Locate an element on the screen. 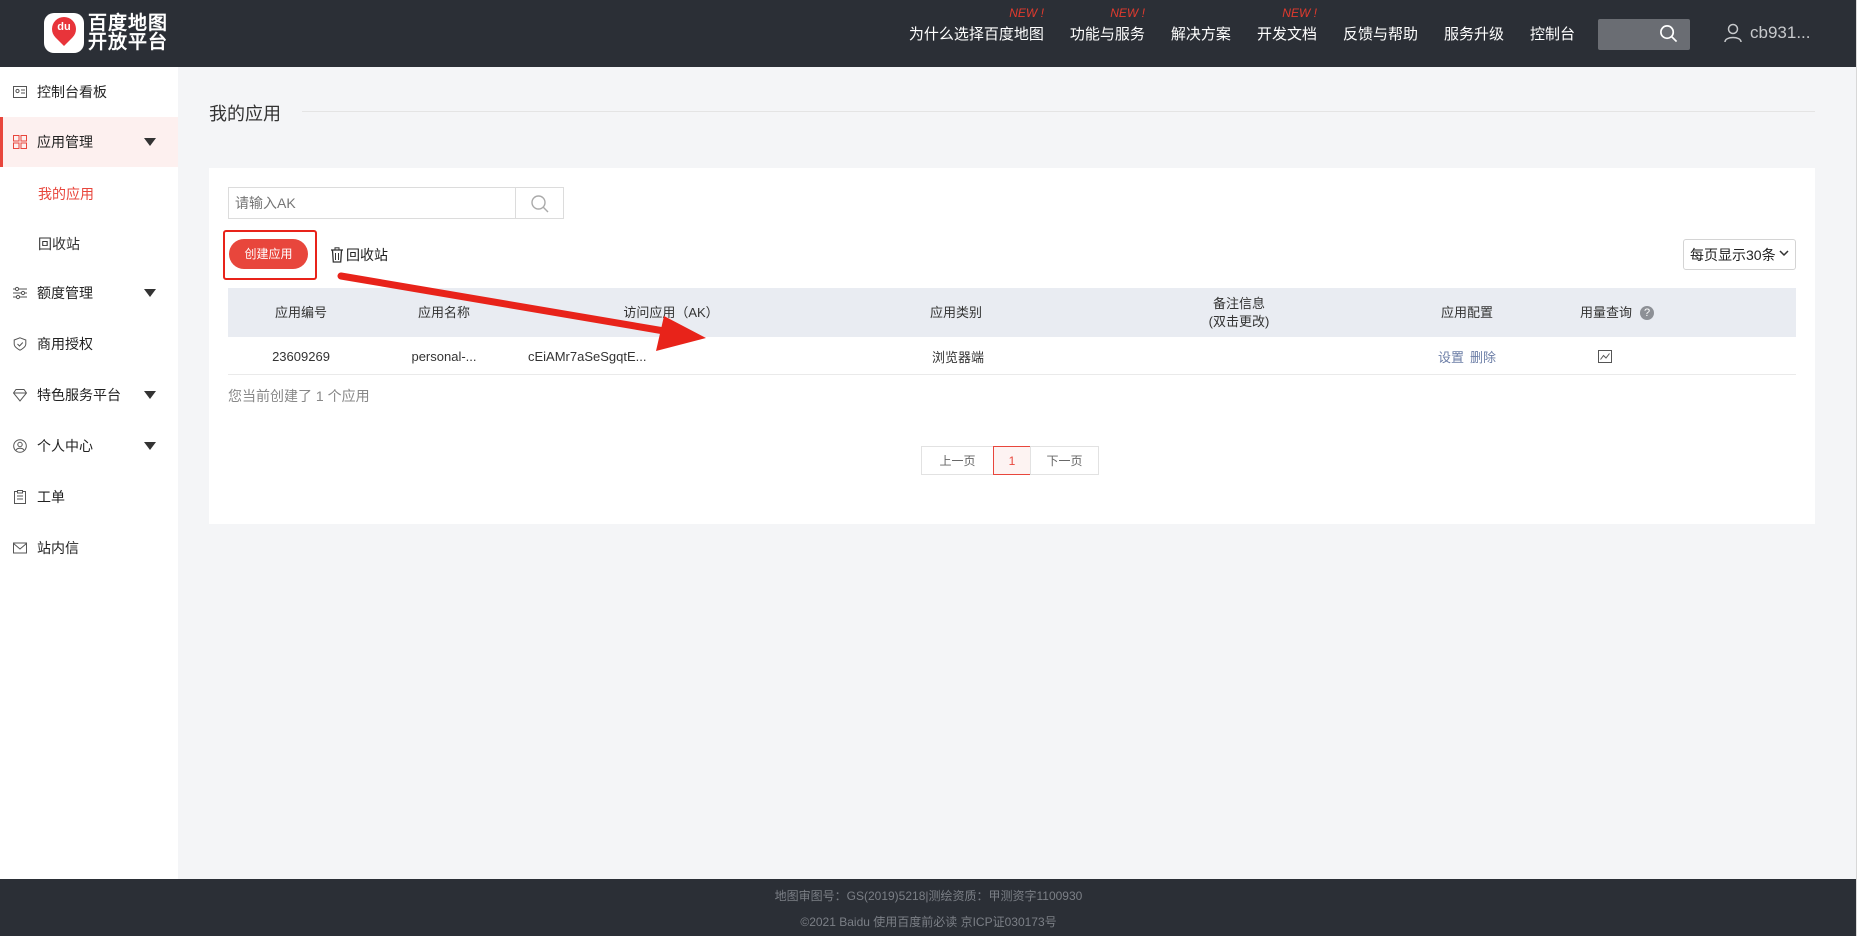 The width and height of the screenshot is (1857, 936). nav-docs: 开发文档 NEW ! is located at coordinates (1286, 25).